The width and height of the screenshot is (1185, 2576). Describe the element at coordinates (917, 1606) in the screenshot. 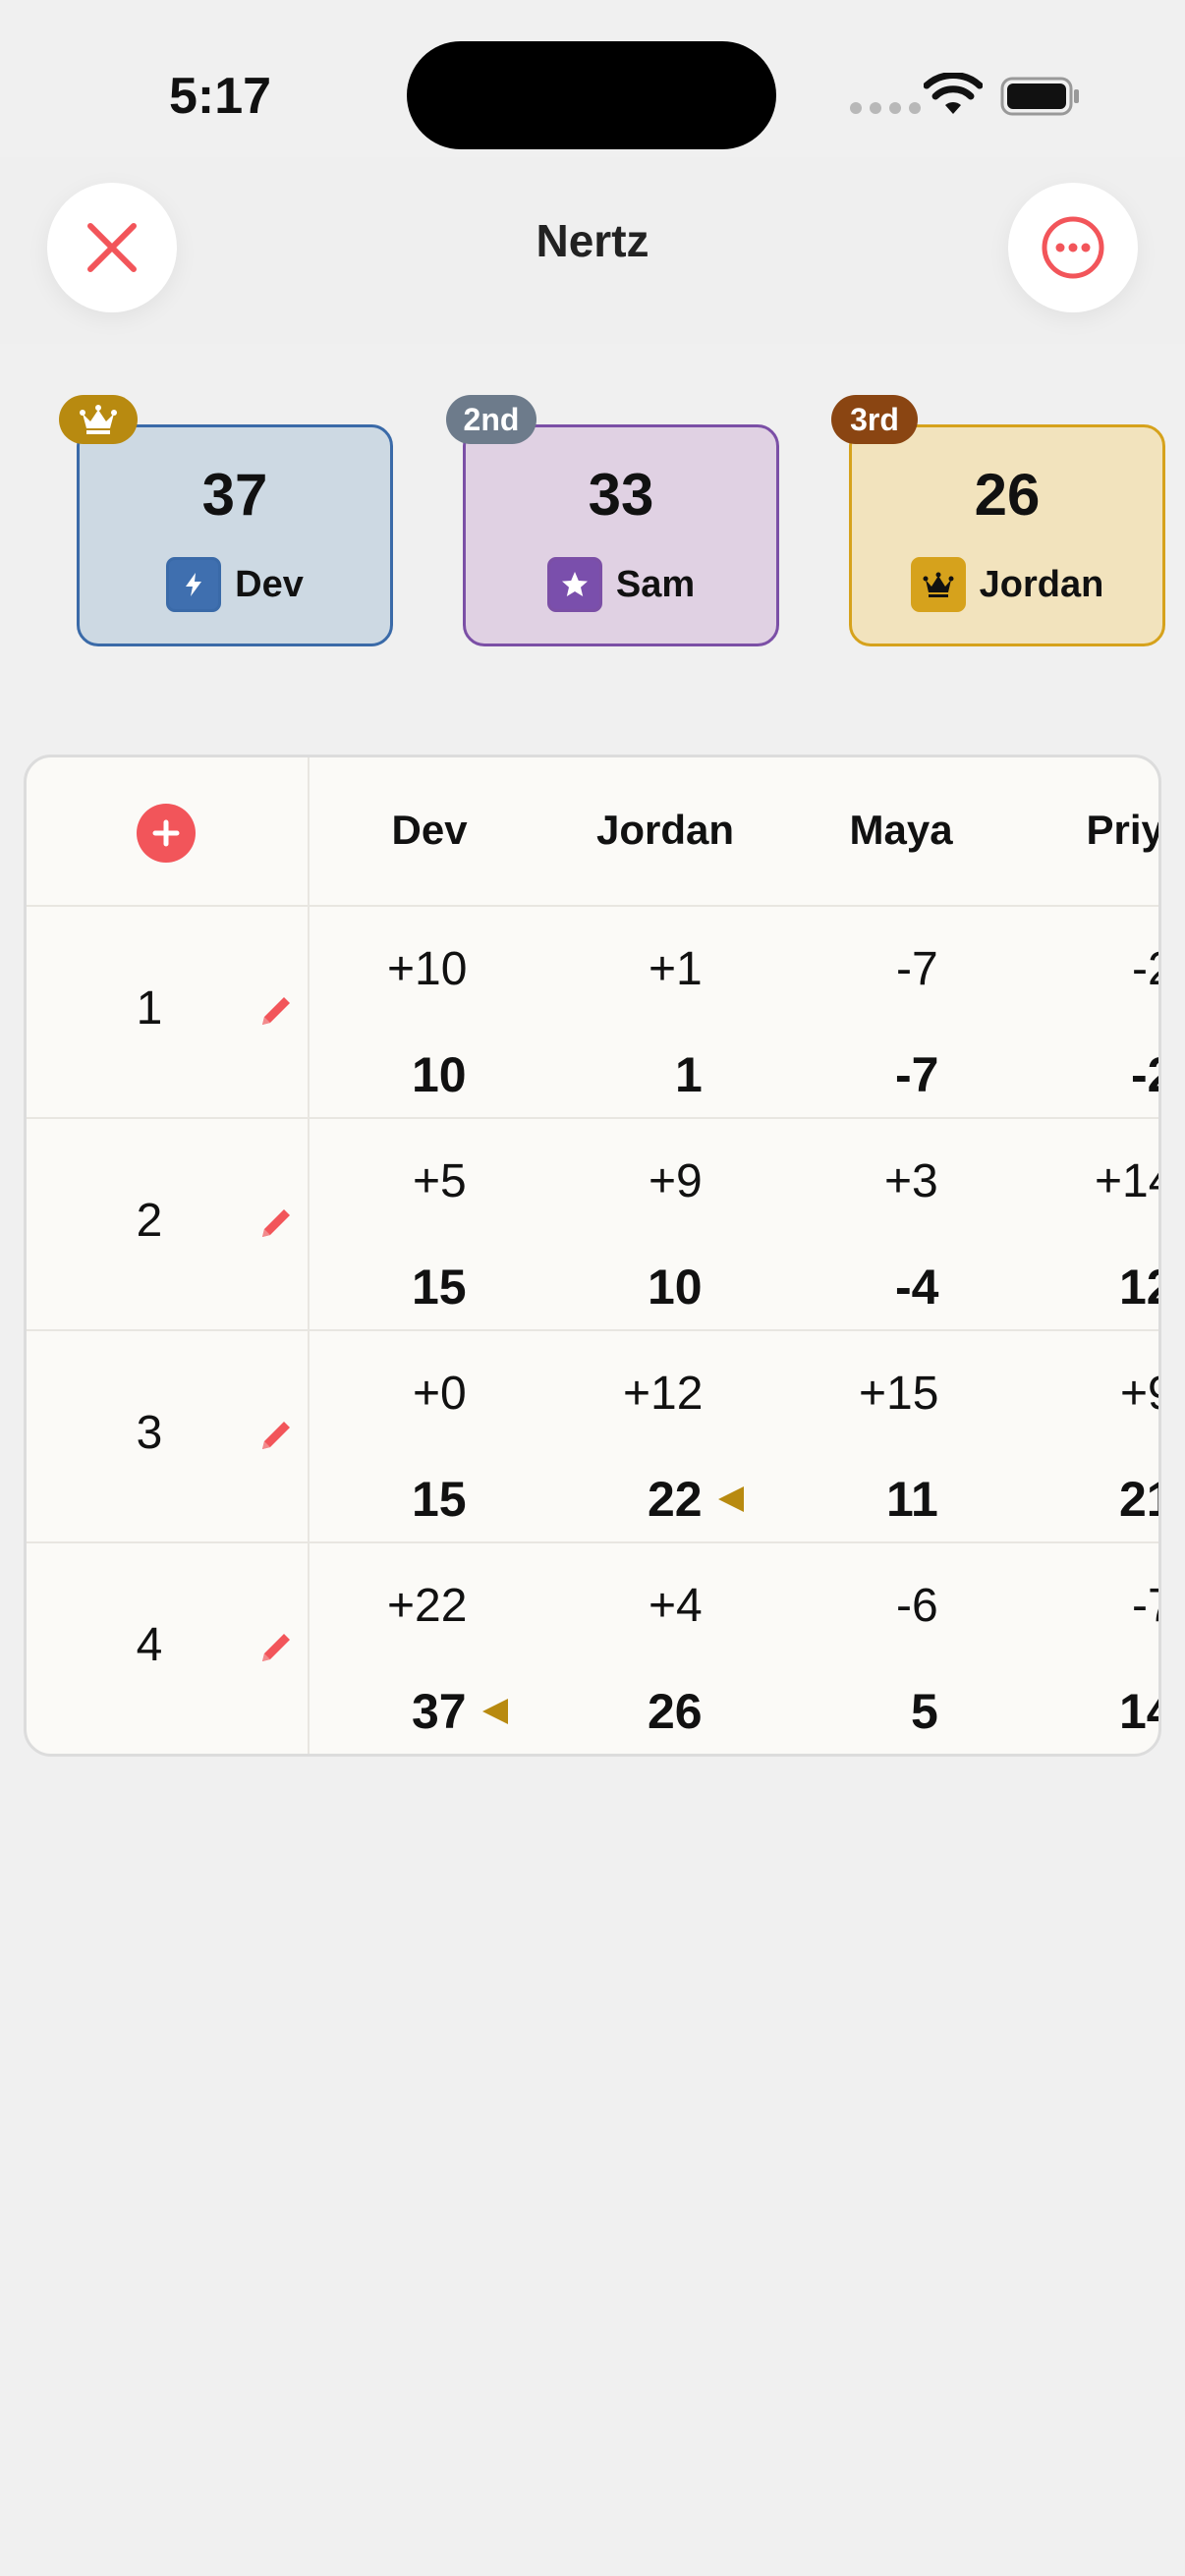

I see `round-score-delta: -6` at that location.